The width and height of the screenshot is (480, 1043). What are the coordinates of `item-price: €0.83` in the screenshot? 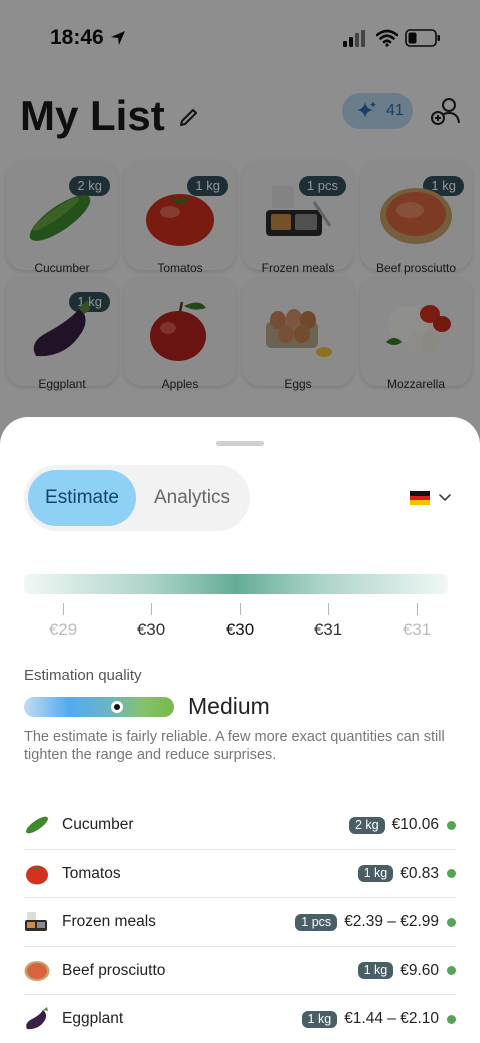 It's located at (419, 873).